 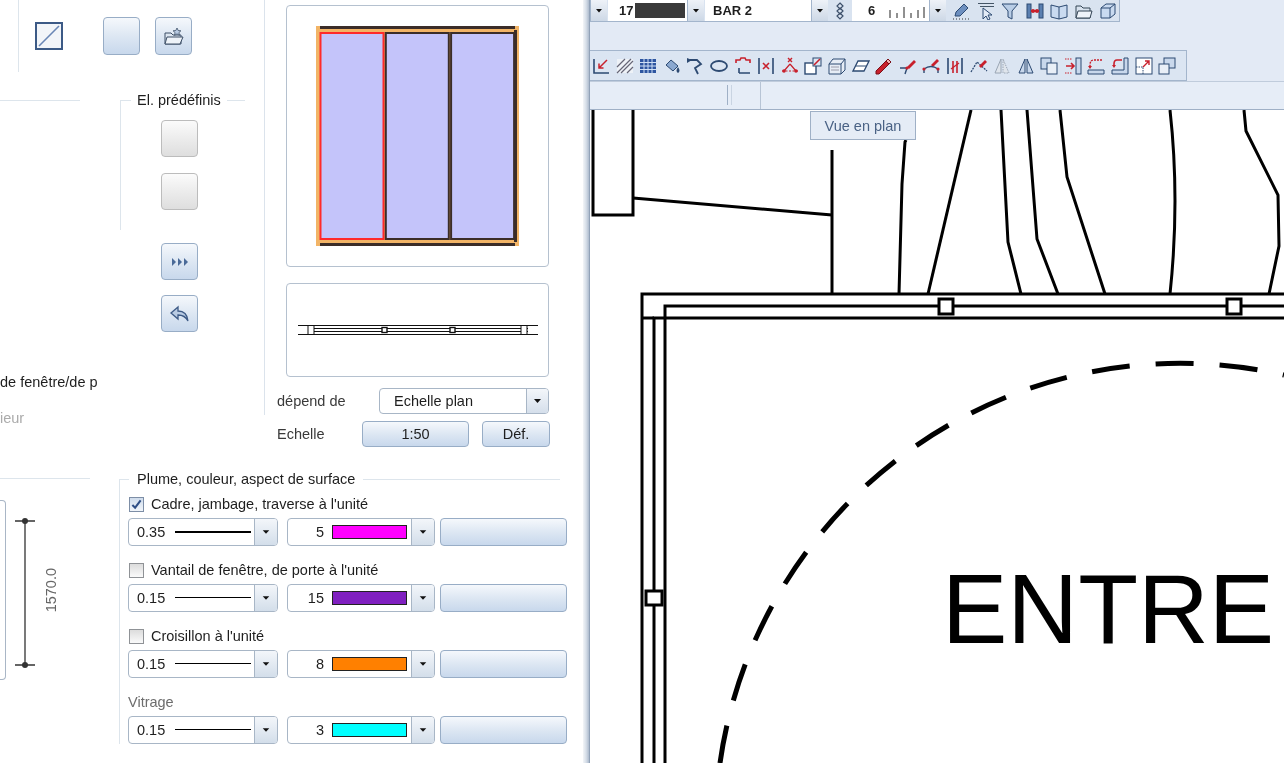 I want to click on line-dropdown: 6, so click(x=899, y=10).